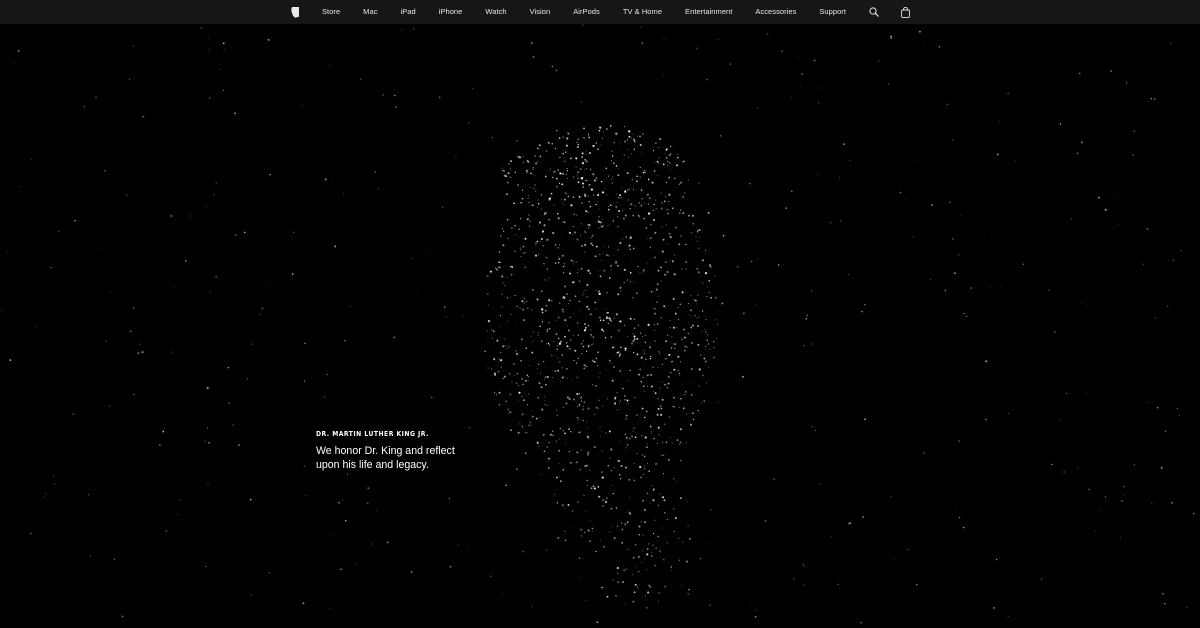 Image resolution: width=1200 pixels, height=628 pixels. What do you see at coordinates (832, 12) in the screenshot?
I see `nav-item-support: Support` at bounding box center [832, 12].